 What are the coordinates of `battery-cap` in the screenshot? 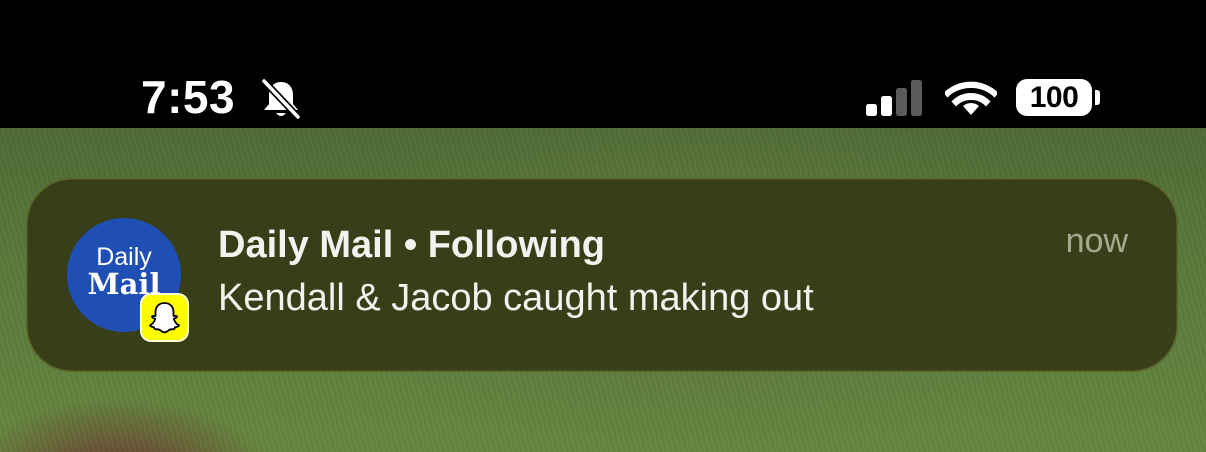 It's located at (1097, 97).